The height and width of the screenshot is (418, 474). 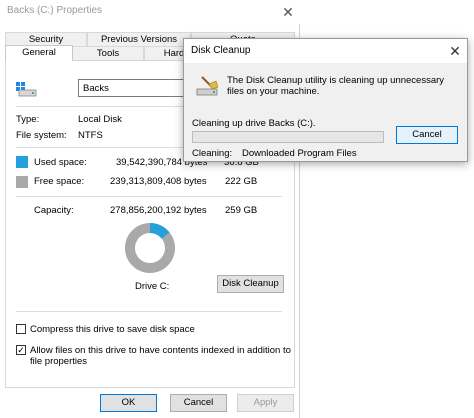 What do you see at coordinates (150, 248) in the screenshot?
I see `disk-usage-donut` at bounding box center [150, 248].